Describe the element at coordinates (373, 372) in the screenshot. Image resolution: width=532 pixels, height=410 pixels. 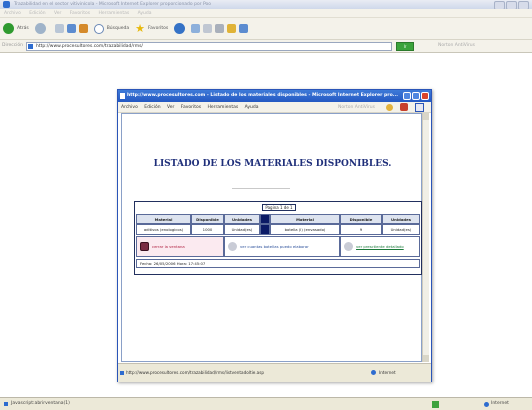
I see `popup-internet-icon` at that location.